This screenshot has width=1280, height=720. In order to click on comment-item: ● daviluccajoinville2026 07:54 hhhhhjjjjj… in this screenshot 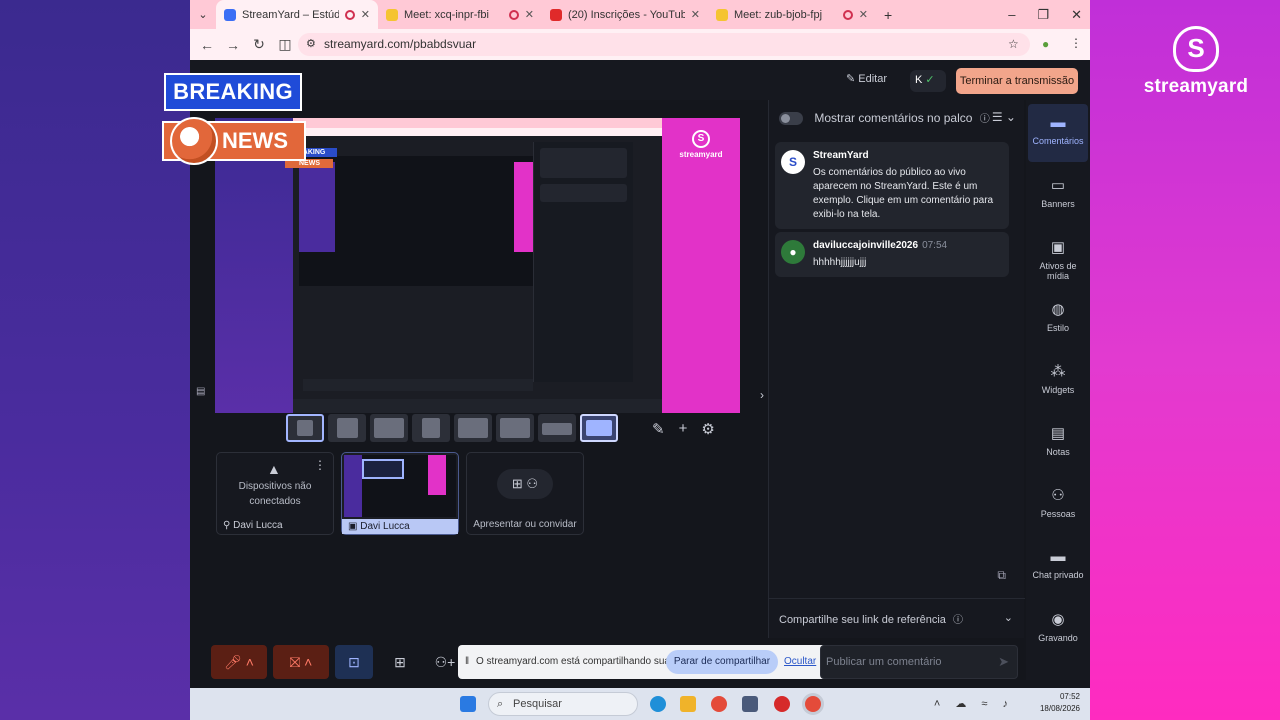, I will do `click(892, 254)`.